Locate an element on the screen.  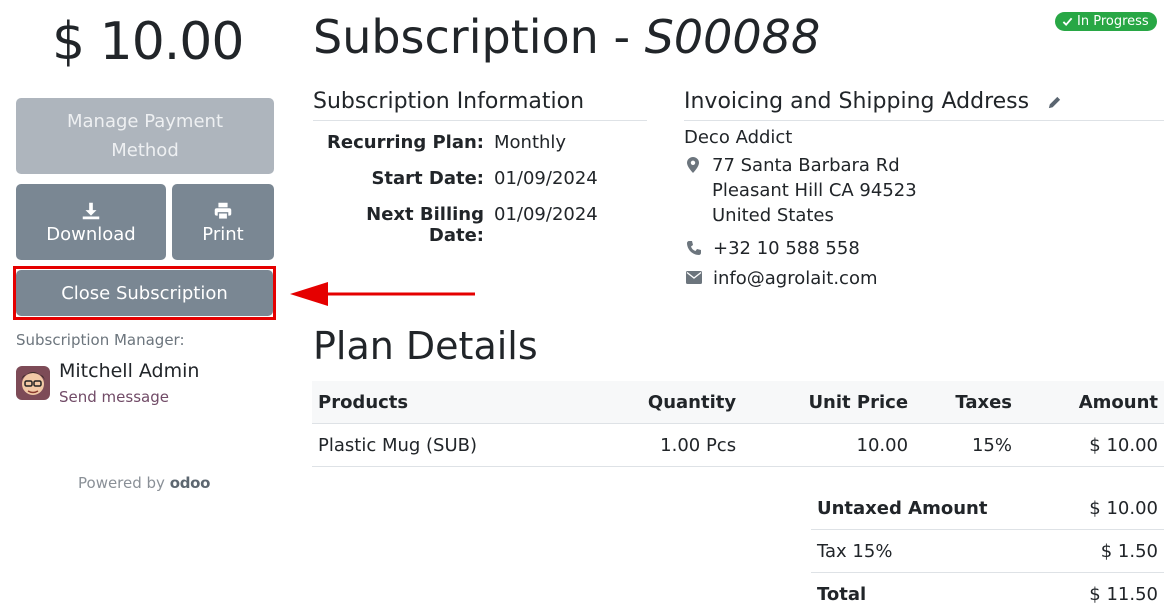
close-subscription-button: Close Subscription is located at coordinates (144, 293).